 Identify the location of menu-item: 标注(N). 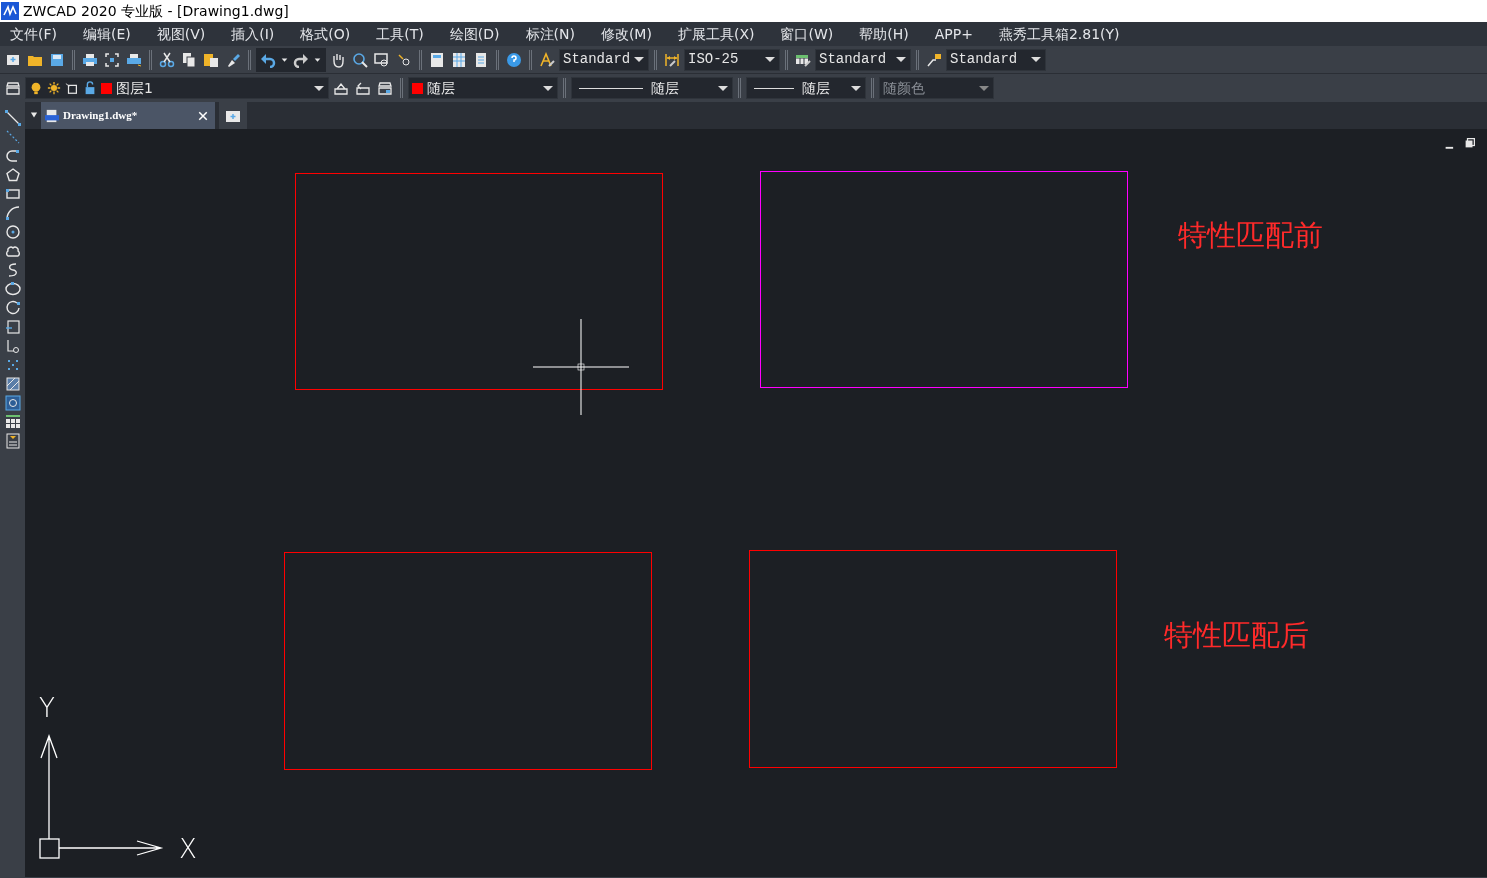
(563, 34).